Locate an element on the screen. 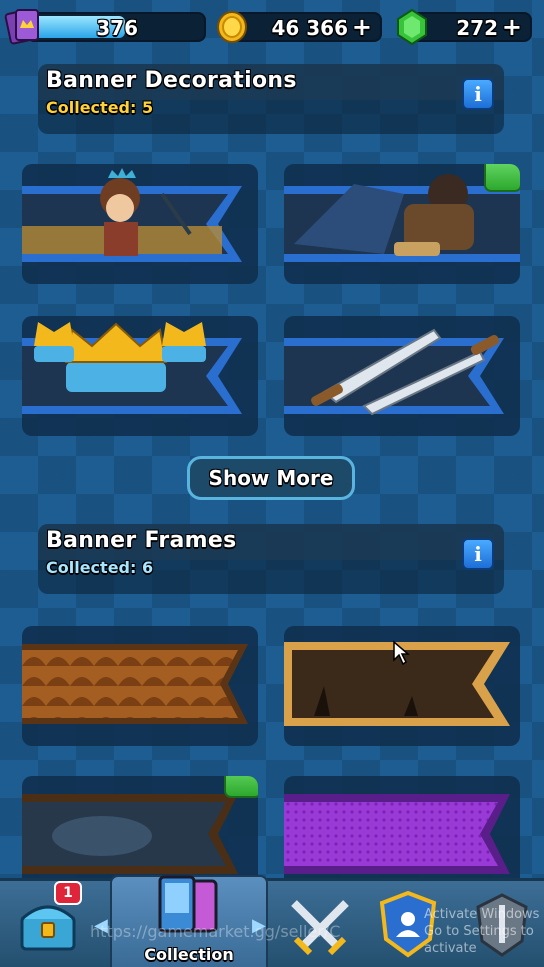  collected-count: Collected: 6 is located at coordinates (100, 567).